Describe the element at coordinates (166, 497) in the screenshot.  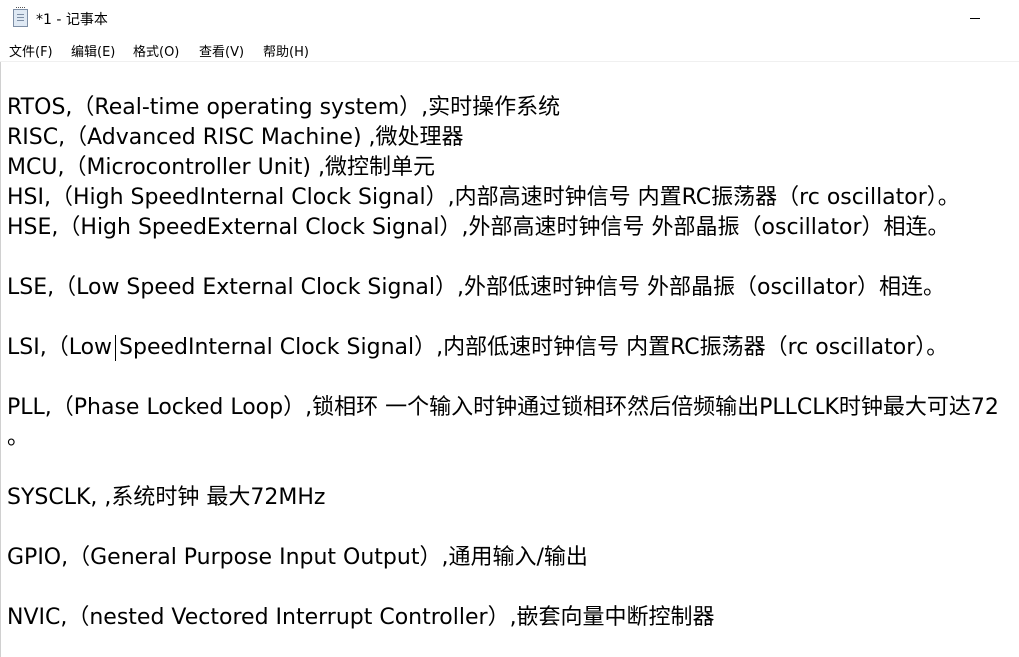
I see `text-line: SYSCLK, ,系统时钟 最大72MHz` at that location.